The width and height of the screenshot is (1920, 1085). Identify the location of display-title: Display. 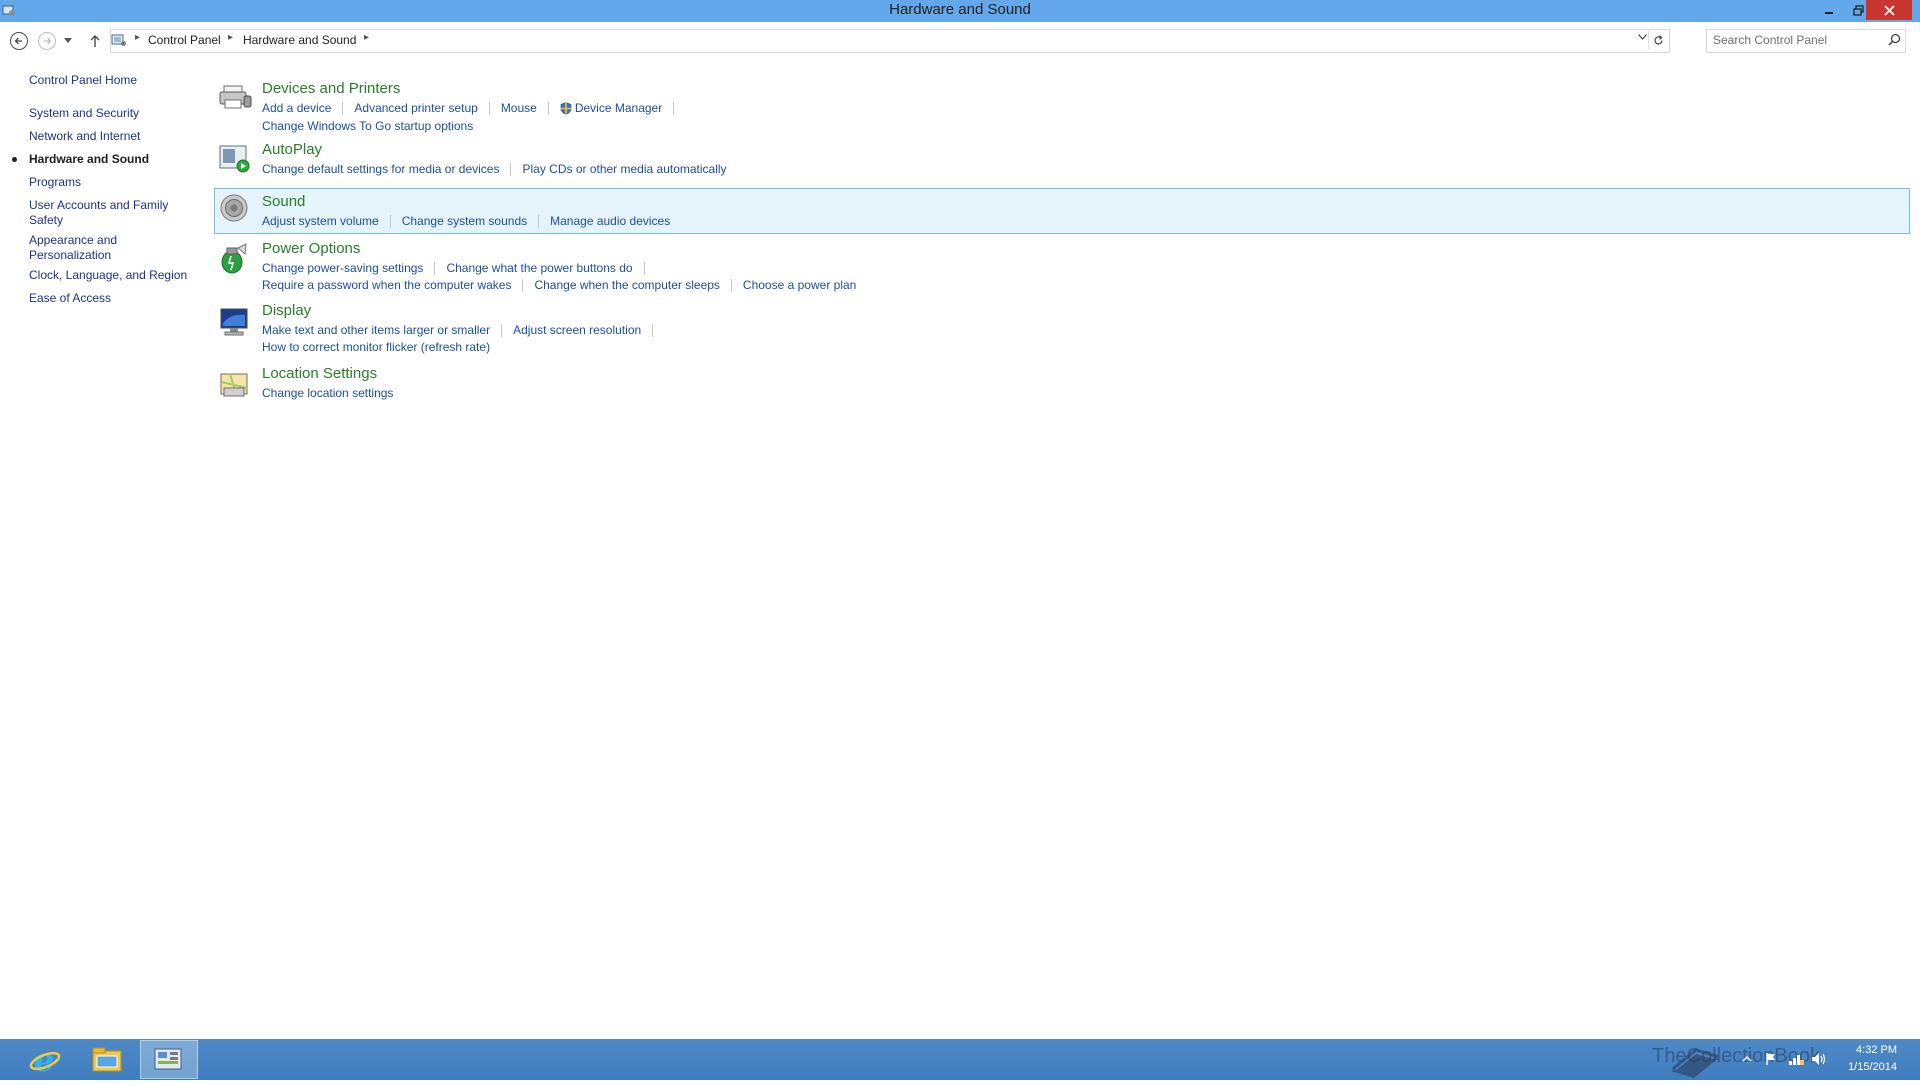
(286, 310).